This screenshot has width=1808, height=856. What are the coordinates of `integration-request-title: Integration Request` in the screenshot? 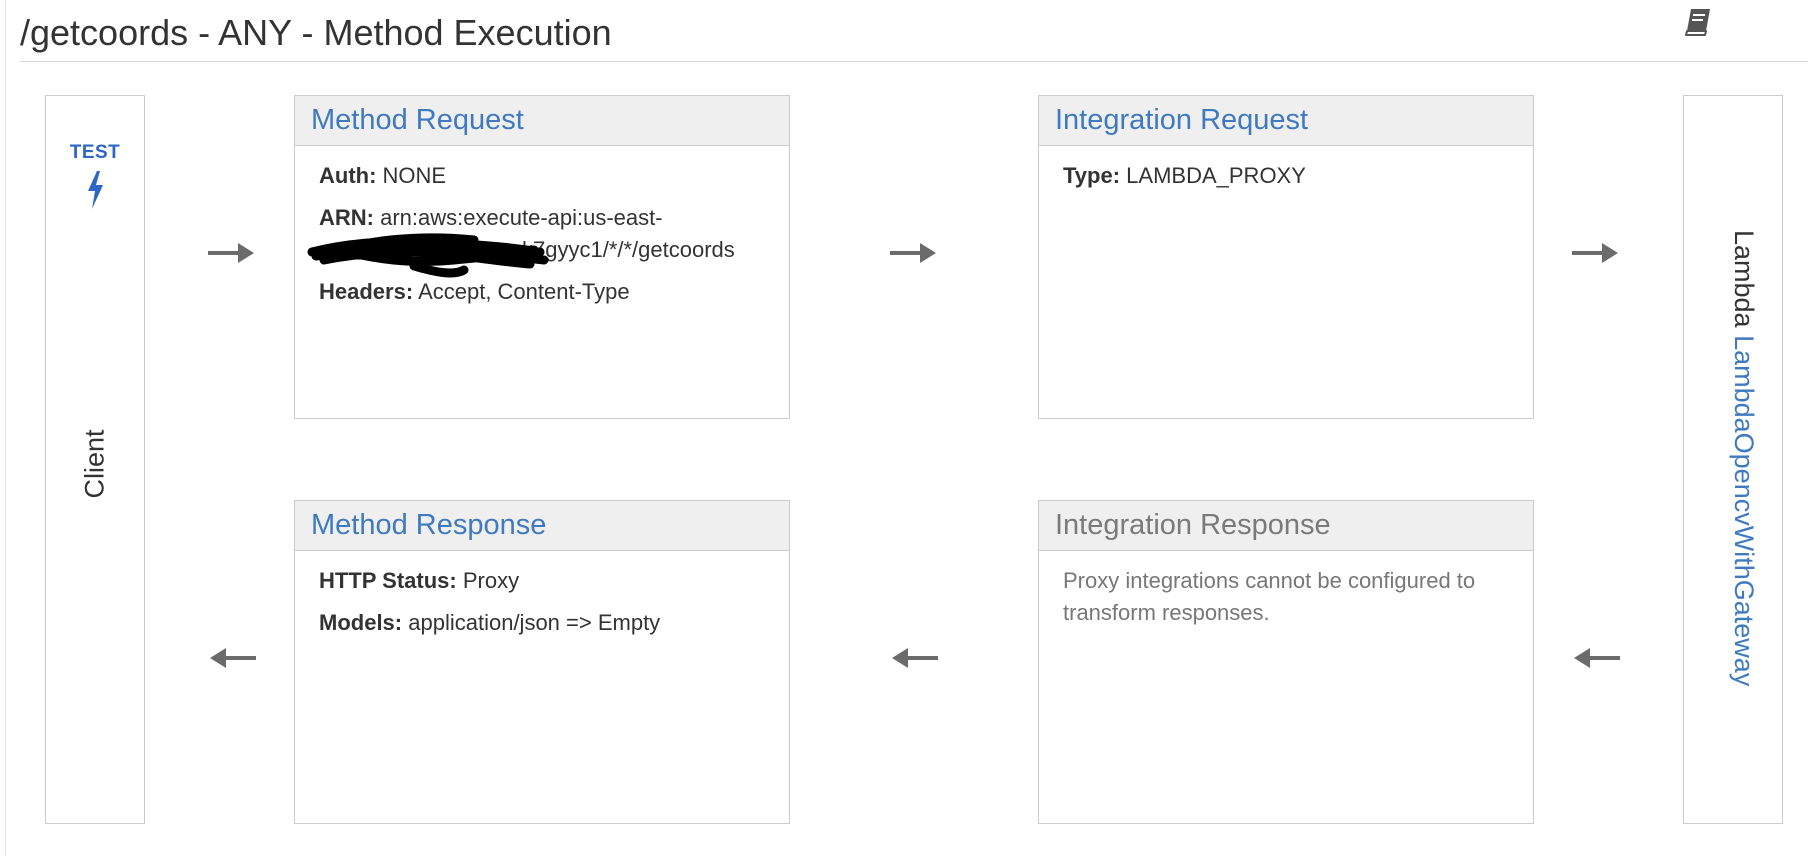 It's located at (1286, 121).